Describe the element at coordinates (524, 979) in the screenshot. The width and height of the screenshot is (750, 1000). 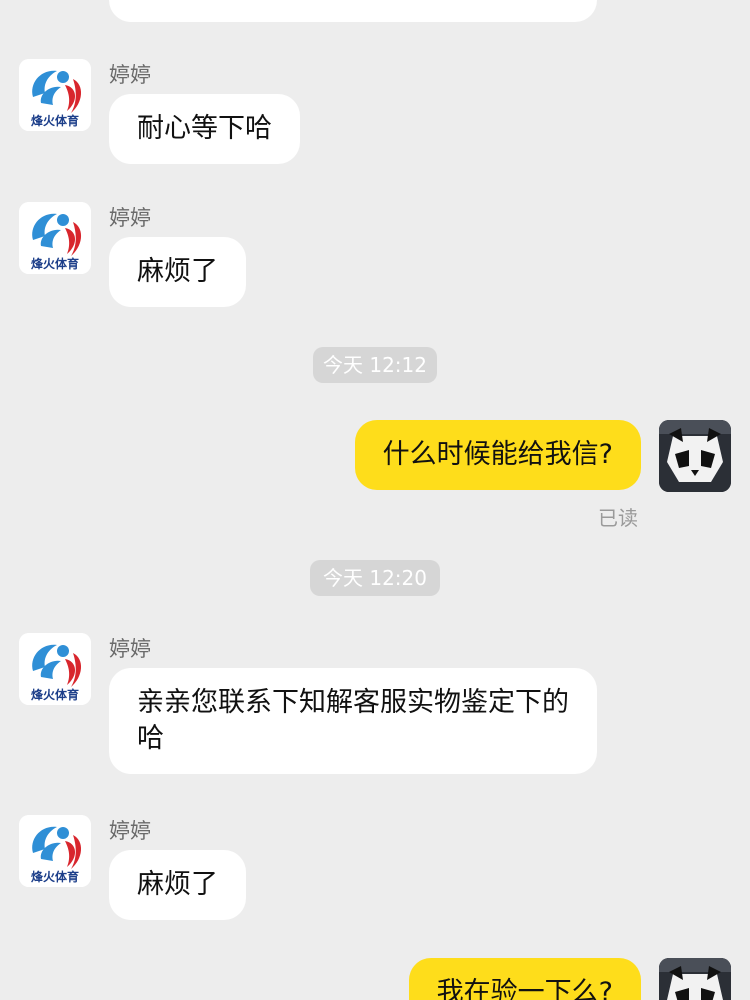
I see `outgoing-message: 我在验一下么?` at that location.